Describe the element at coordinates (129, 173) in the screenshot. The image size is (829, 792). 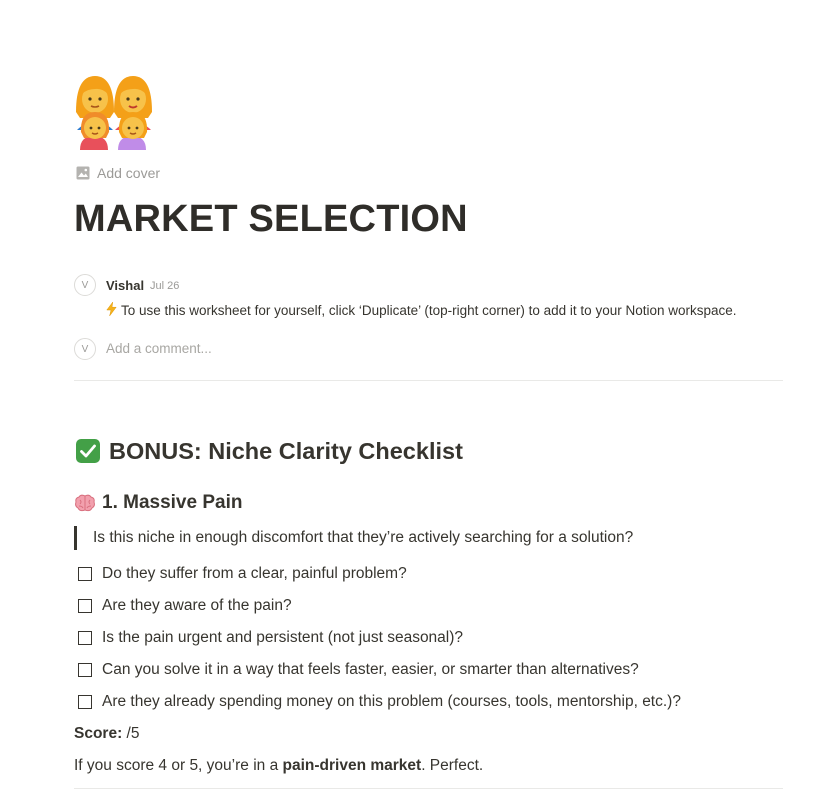
I see `add-cover-label: Add cover` at that location.